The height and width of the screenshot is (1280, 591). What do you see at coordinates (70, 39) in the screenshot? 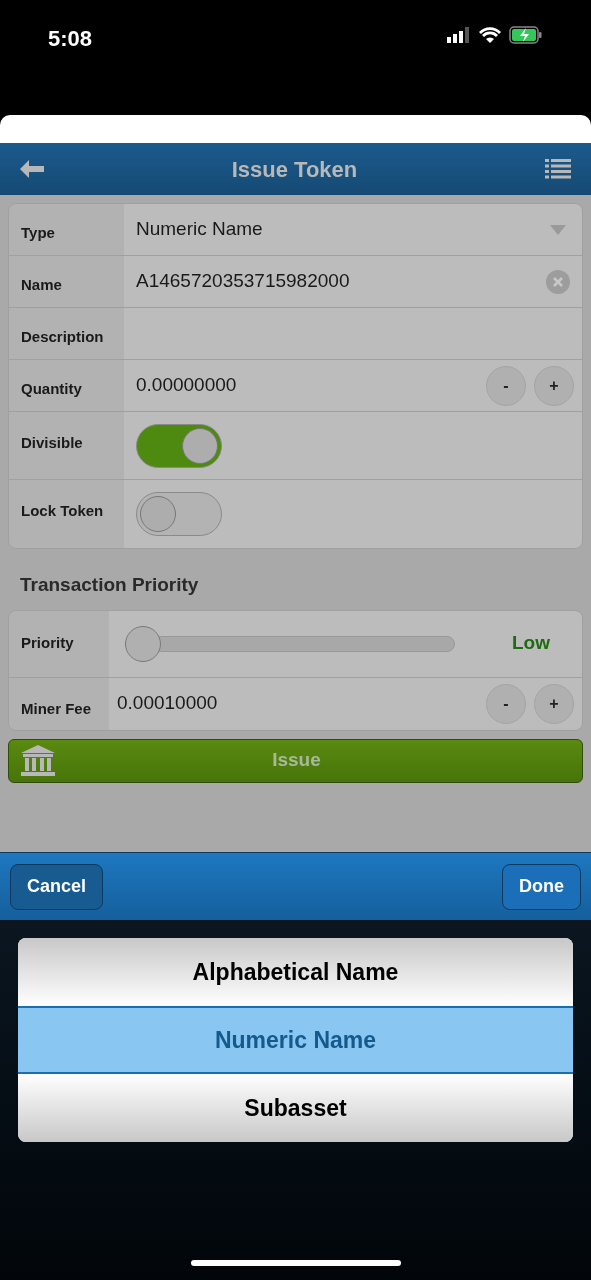
I see `status-time: 5:08` at bounding box center [70, 39].